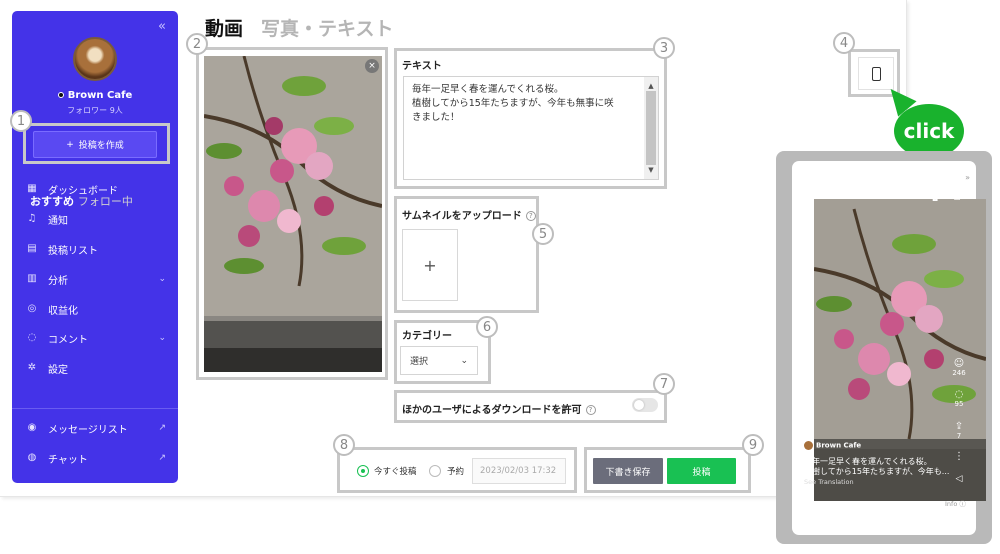  Describe the element at coordinates (224, 27) in the screenshot. I see `tab-video: 動画` at that location.